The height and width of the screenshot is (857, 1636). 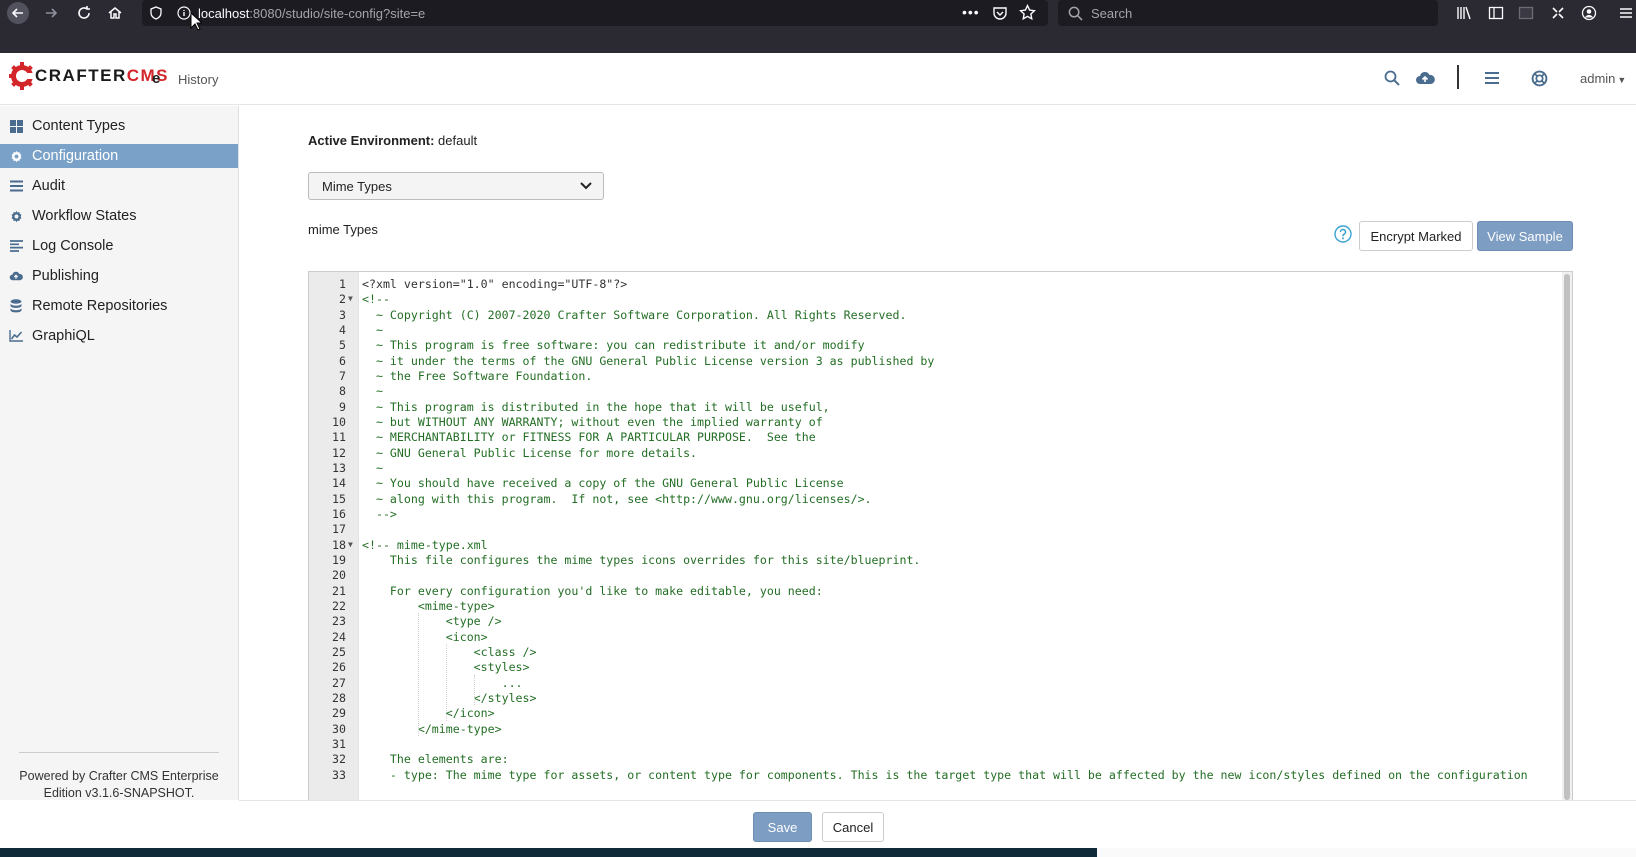 I want to click on sidebar-item-publishing: Publishing, so click(x=119, y=276).